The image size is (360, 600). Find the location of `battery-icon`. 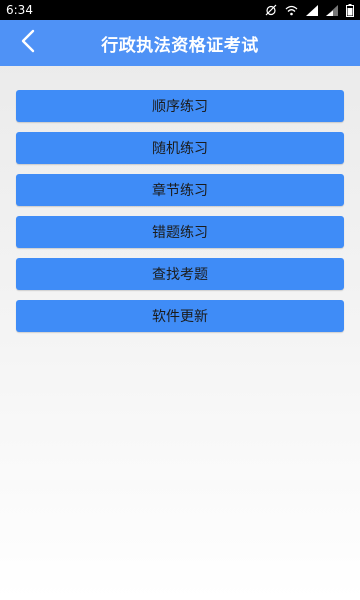

battery-icon is located at coordinates (350, 10).